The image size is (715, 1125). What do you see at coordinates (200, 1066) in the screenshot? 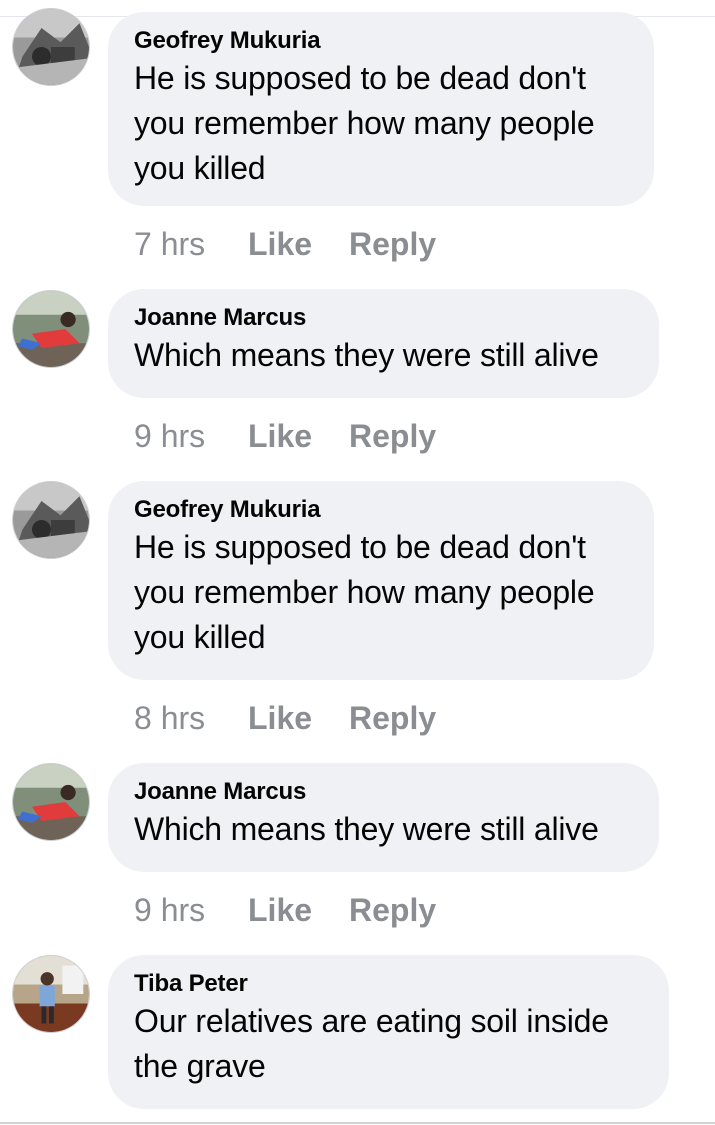
I see `comment-text-line: the grave` at bounding box center [200, 1066].